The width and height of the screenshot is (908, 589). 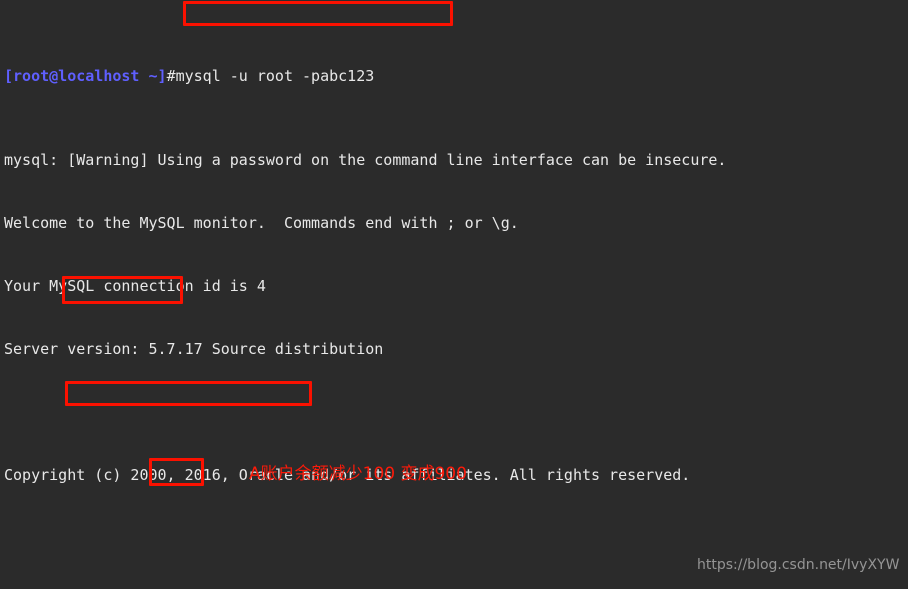 I want to click on annotation-balance-note: A账户余额减少100 变成900, so click(x=358, y=474).